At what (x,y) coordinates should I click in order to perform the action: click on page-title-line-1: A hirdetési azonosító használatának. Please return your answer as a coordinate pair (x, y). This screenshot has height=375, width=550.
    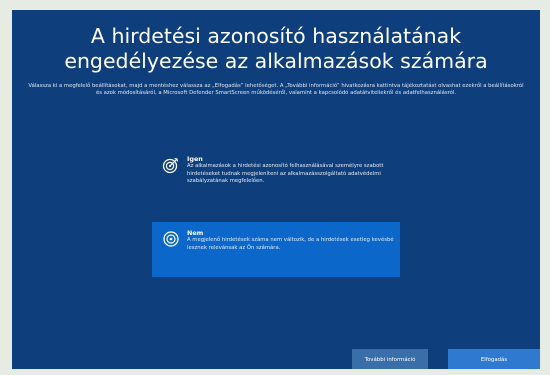
    Looking at the image, I should click on (276, 36).